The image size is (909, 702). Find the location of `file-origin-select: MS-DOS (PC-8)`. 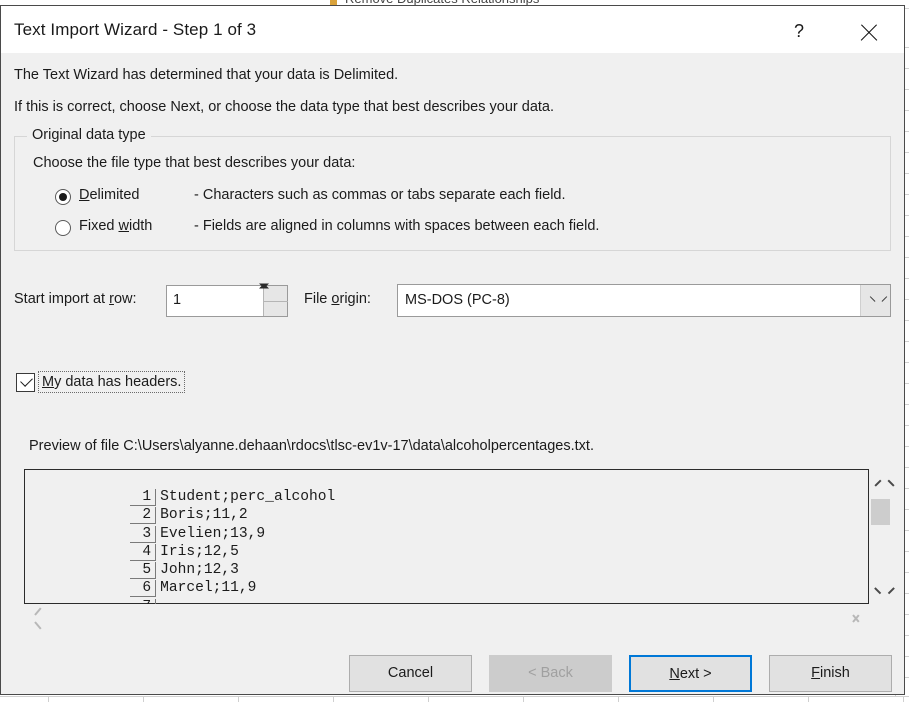

file-origin-select: MS-DOS (PC-8) is located at coordinates (644, 300).